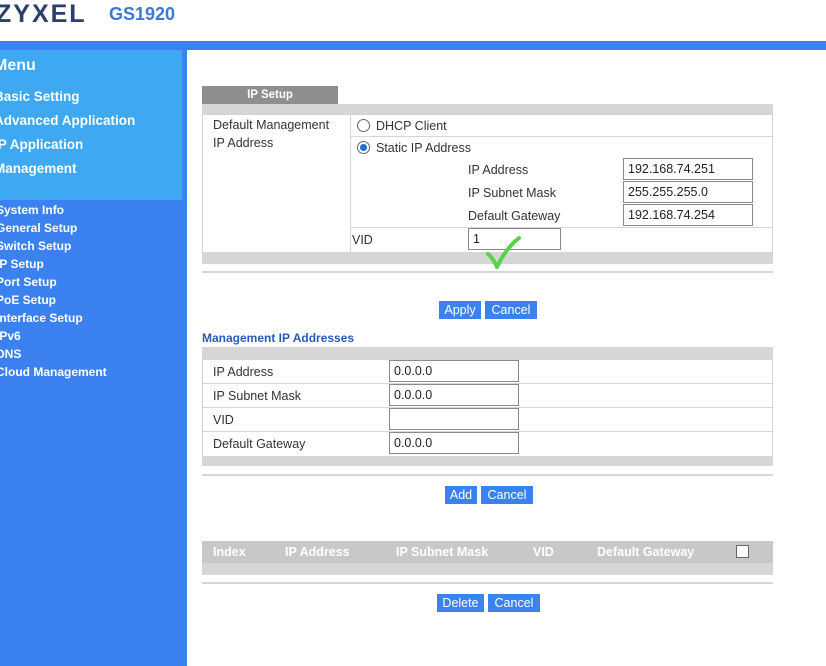  What do you see at coordinates (460, 603) in the screenshot?
I see `delete-button: Delete` at bounding box center [460, 603].